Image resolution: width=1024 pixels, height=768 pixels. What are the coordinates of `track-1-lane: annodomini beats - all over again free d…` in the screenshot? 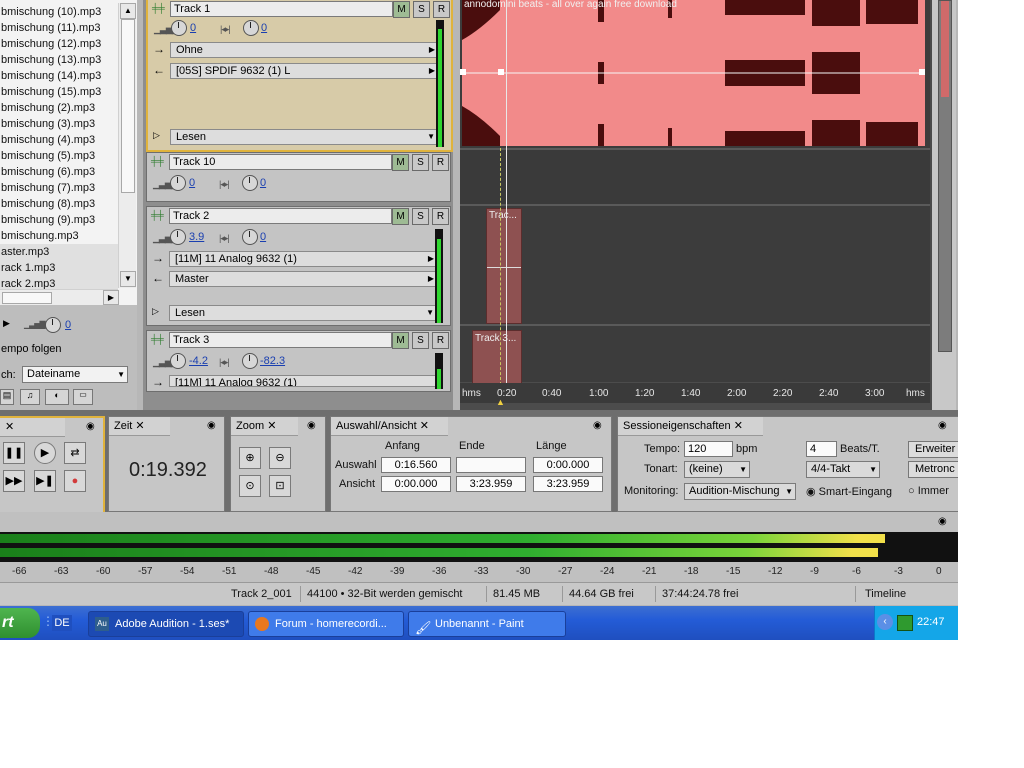 It's located at (695, 75).